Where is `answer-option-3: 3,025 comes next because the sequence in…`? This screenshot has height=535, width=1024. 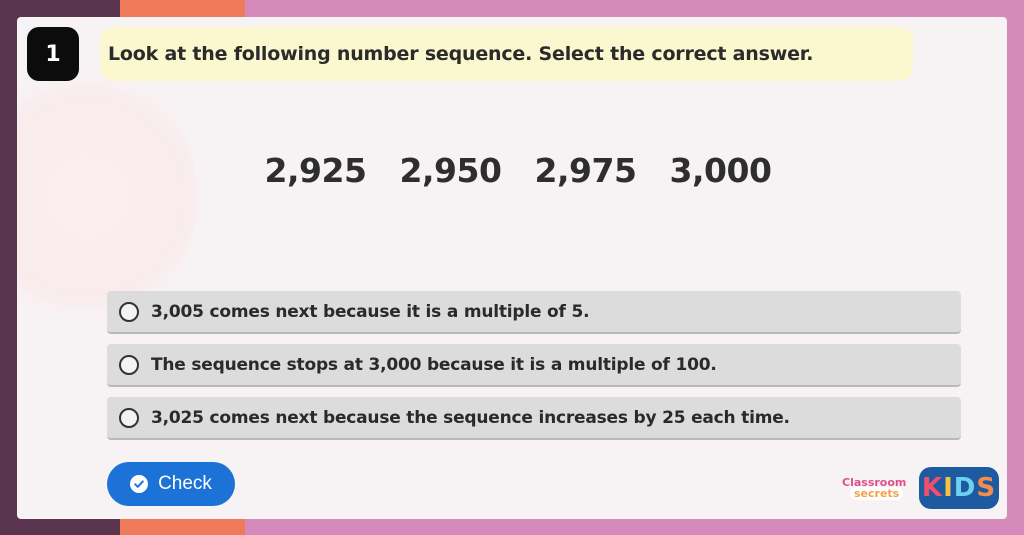
answer-option-3: 3,025 comes next because the sequence in… is located at coordinates (534, 418).